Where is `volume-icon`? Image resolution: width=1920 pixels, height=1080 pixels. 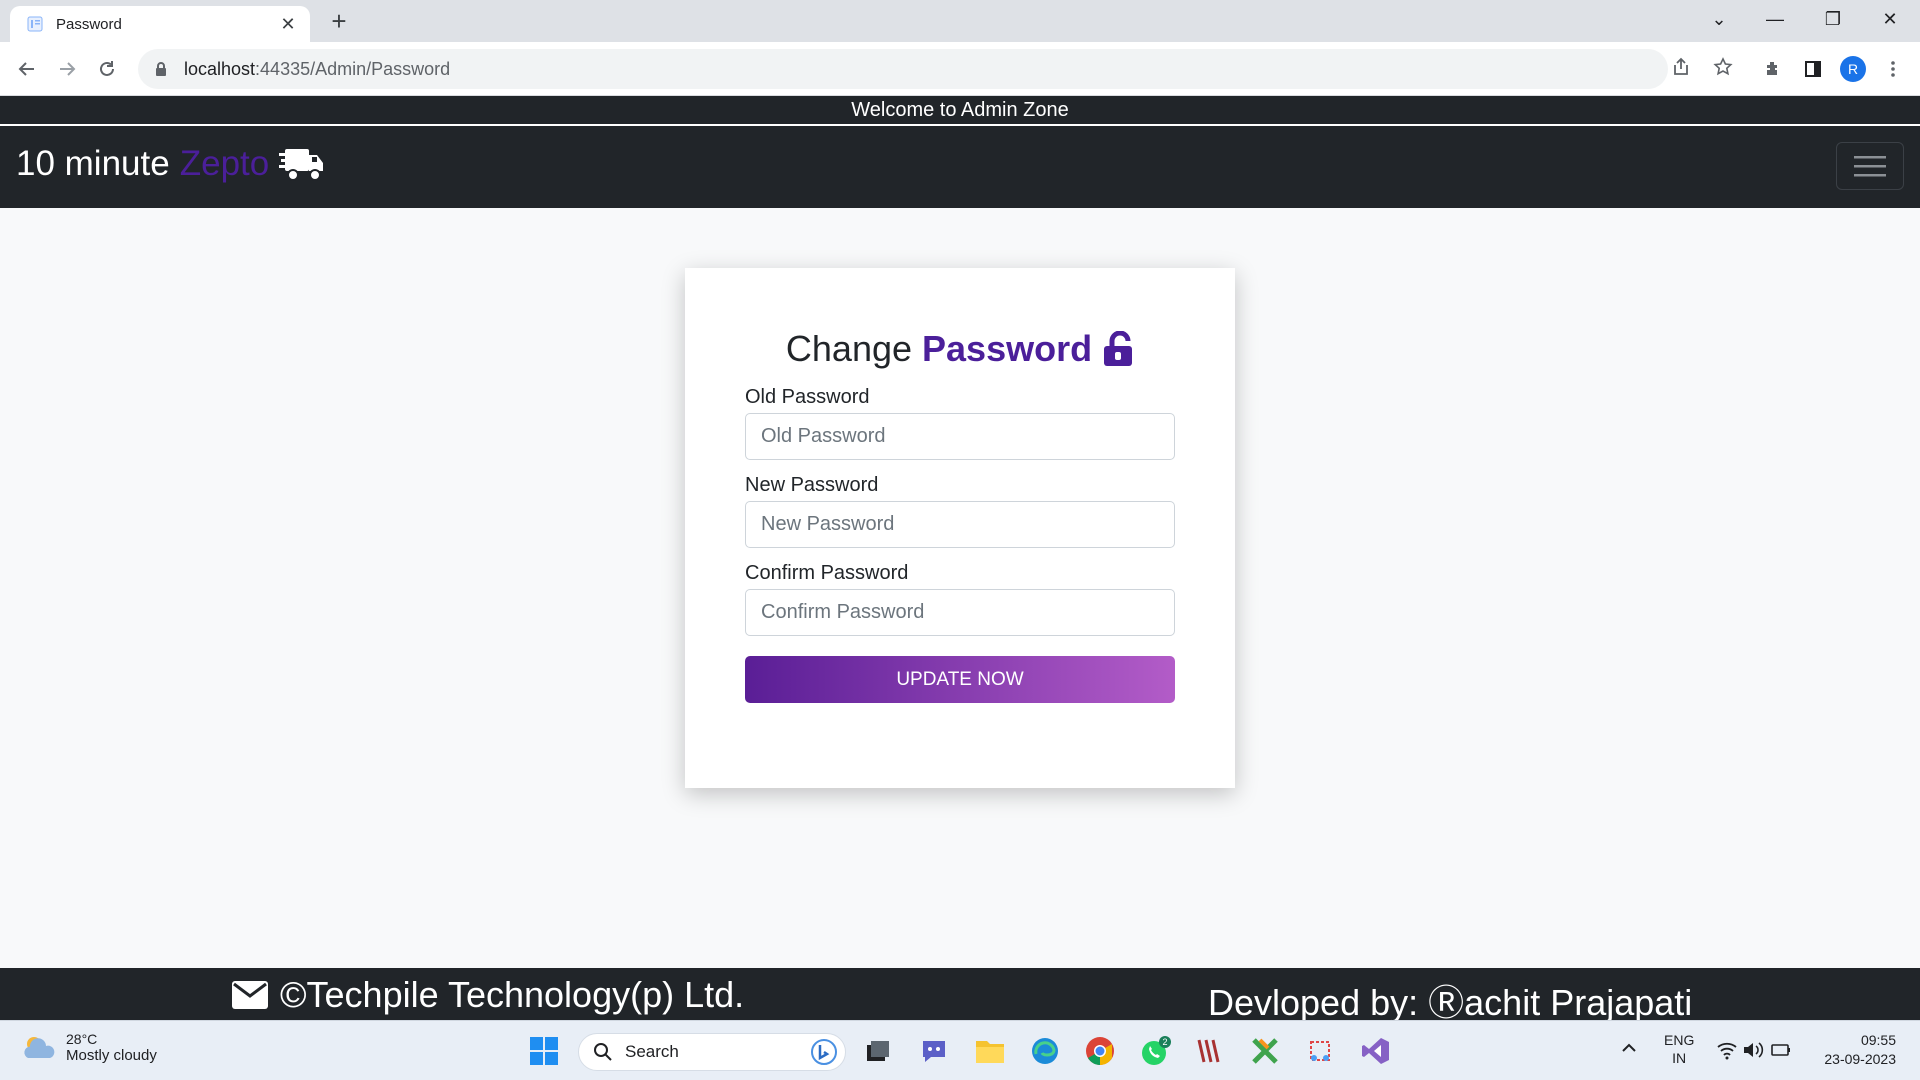 volume-icon is located at coordinates (1754, 1050).